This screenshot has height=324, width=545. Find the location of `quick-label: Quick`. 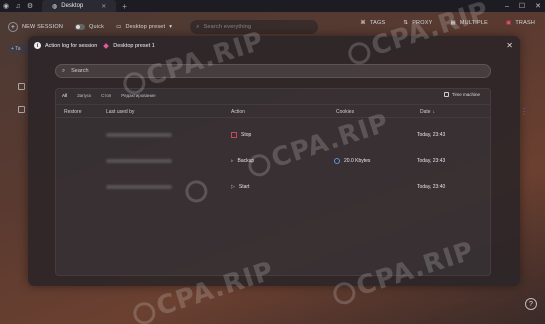

quick-label: Quick is located at coordinates (97, 27).